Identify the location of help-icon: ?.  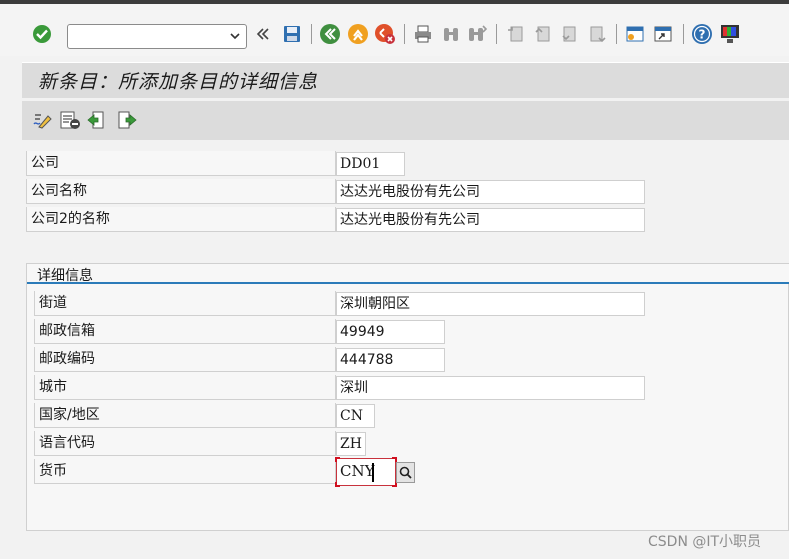
(702, 34).